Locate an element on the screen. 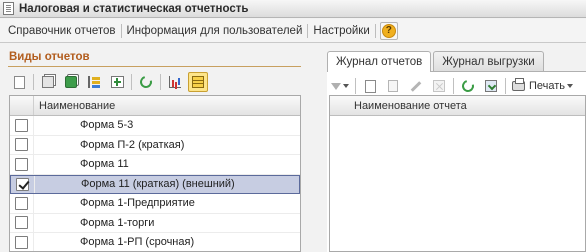 This screenshot has height=252, width=586. report-name: Форма 1-Предприятие is located at coordinates (137, 203).